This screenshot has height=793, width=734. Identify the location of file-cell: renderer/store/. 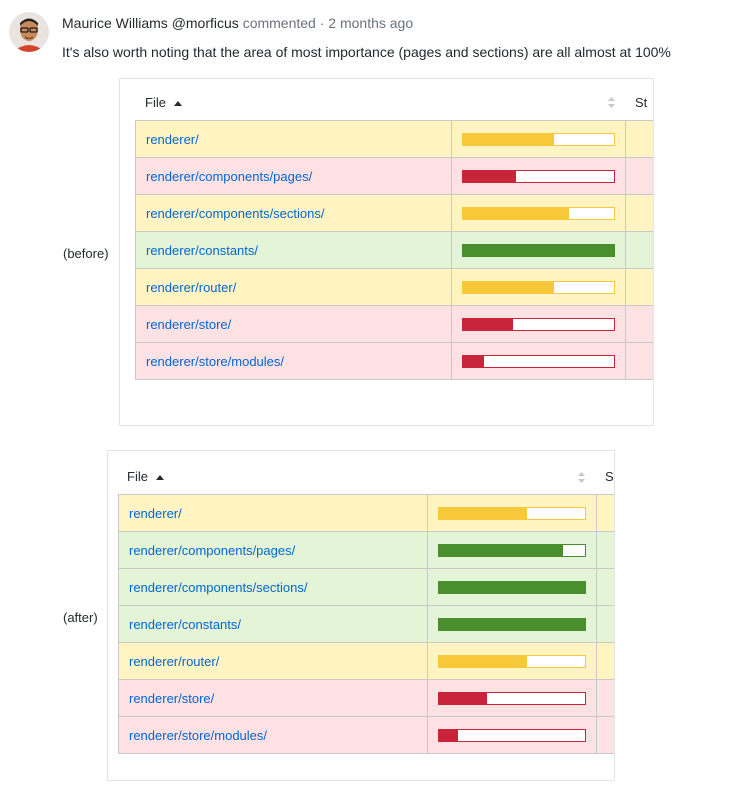
(273, 698).